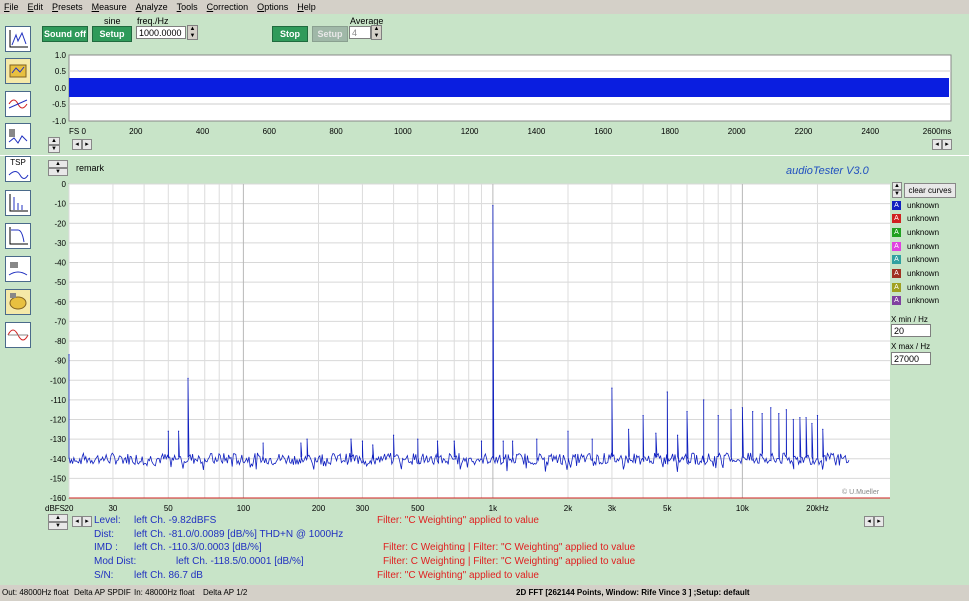  I want to click on fft-y-tick: -160, so click(58, 498).